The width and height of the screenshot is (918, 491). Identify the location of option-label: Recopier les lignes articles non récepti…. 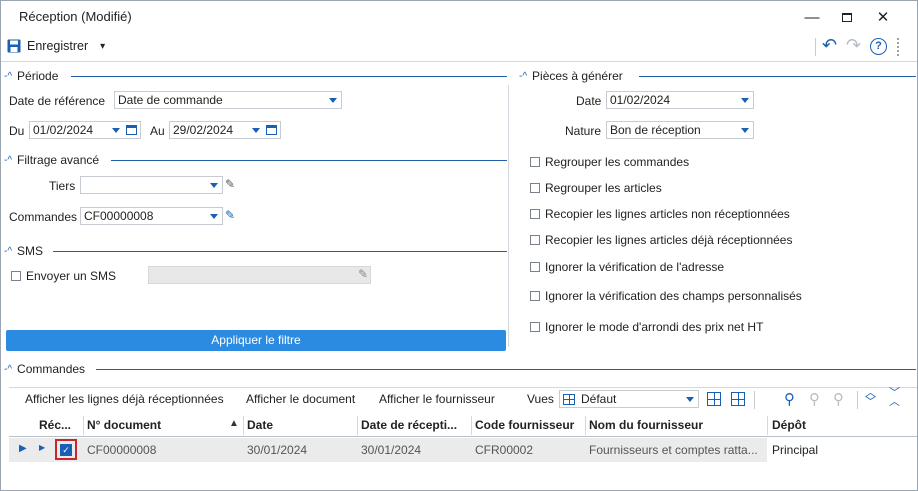
(667, 214).